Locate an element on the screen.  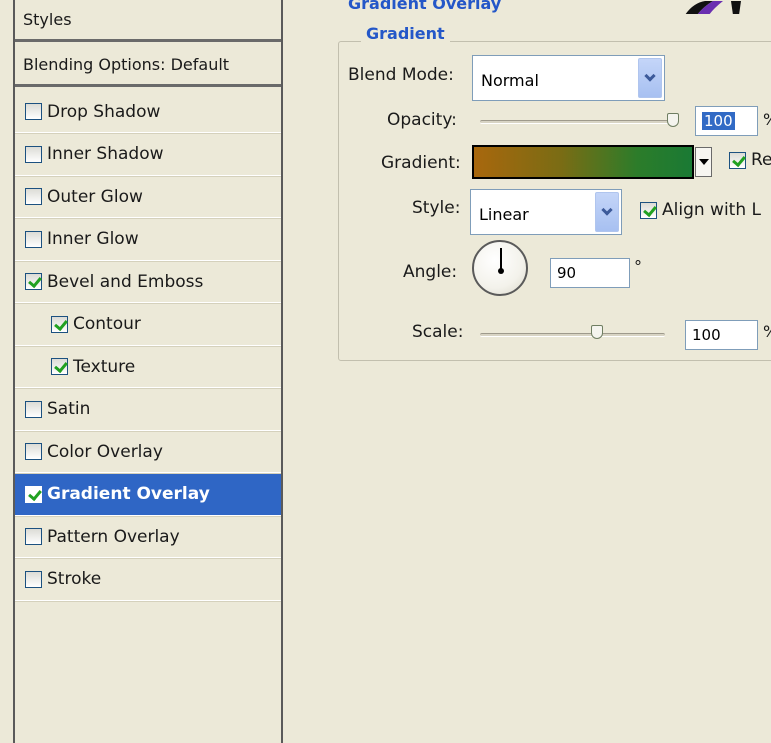
scale-value: 100 is located at coordinates (706, 335).